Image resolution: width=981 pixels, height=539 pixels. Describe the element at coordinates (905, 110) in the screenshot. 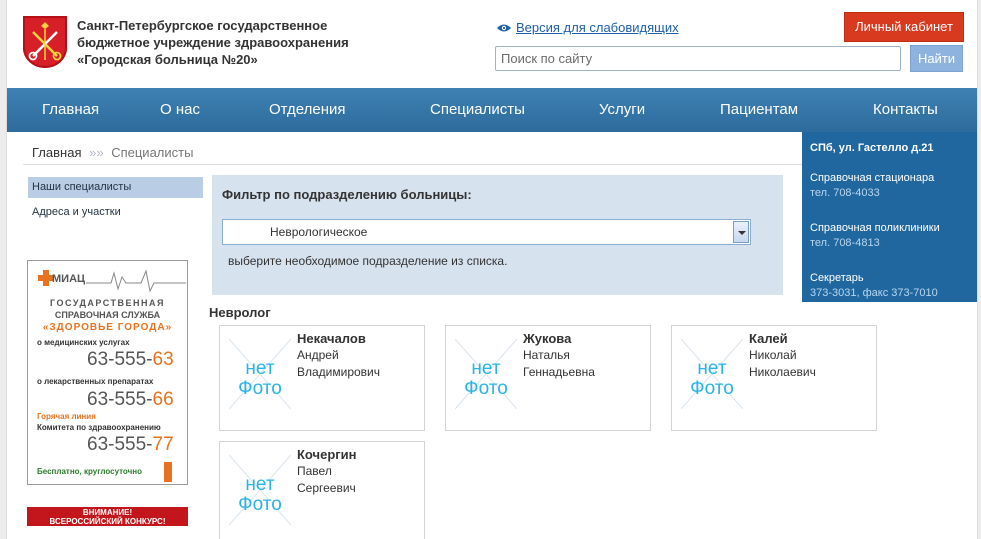

I see `nav-item-contacts: Контакты` at that location.